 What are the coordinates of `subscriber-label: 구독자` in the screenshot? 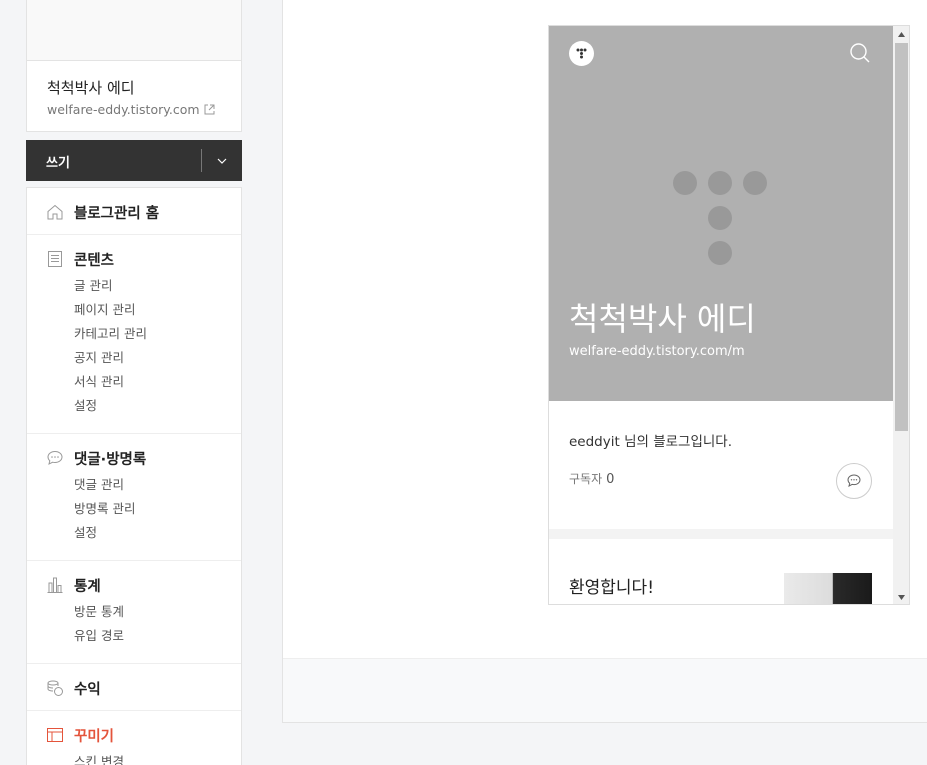 It's located at (586, 479).